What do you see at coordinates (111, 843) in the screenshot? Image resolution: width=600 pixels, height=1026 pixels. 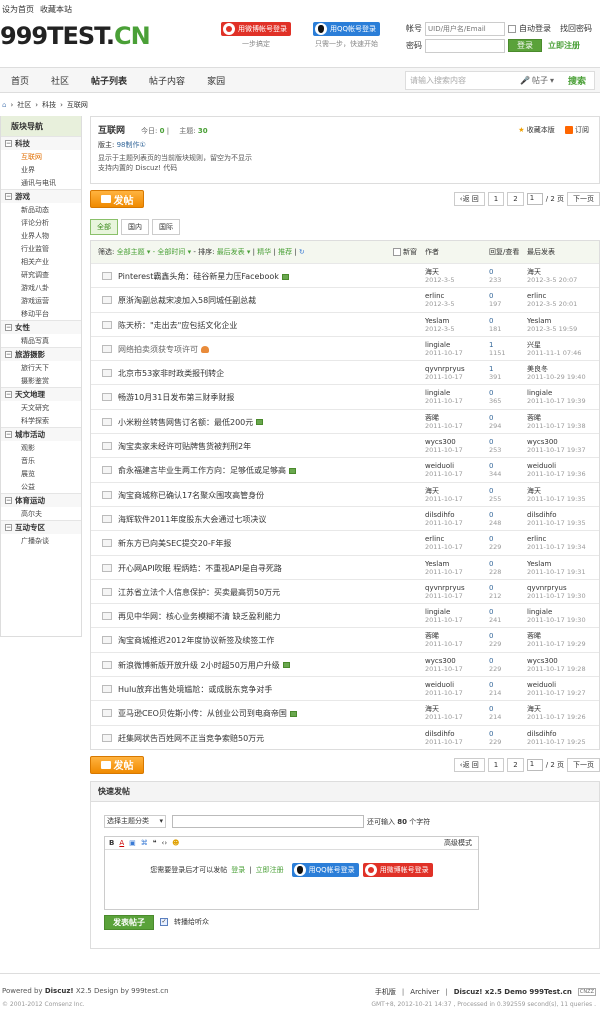 I see `bold-icon: B` at bounding box center [111, 843].